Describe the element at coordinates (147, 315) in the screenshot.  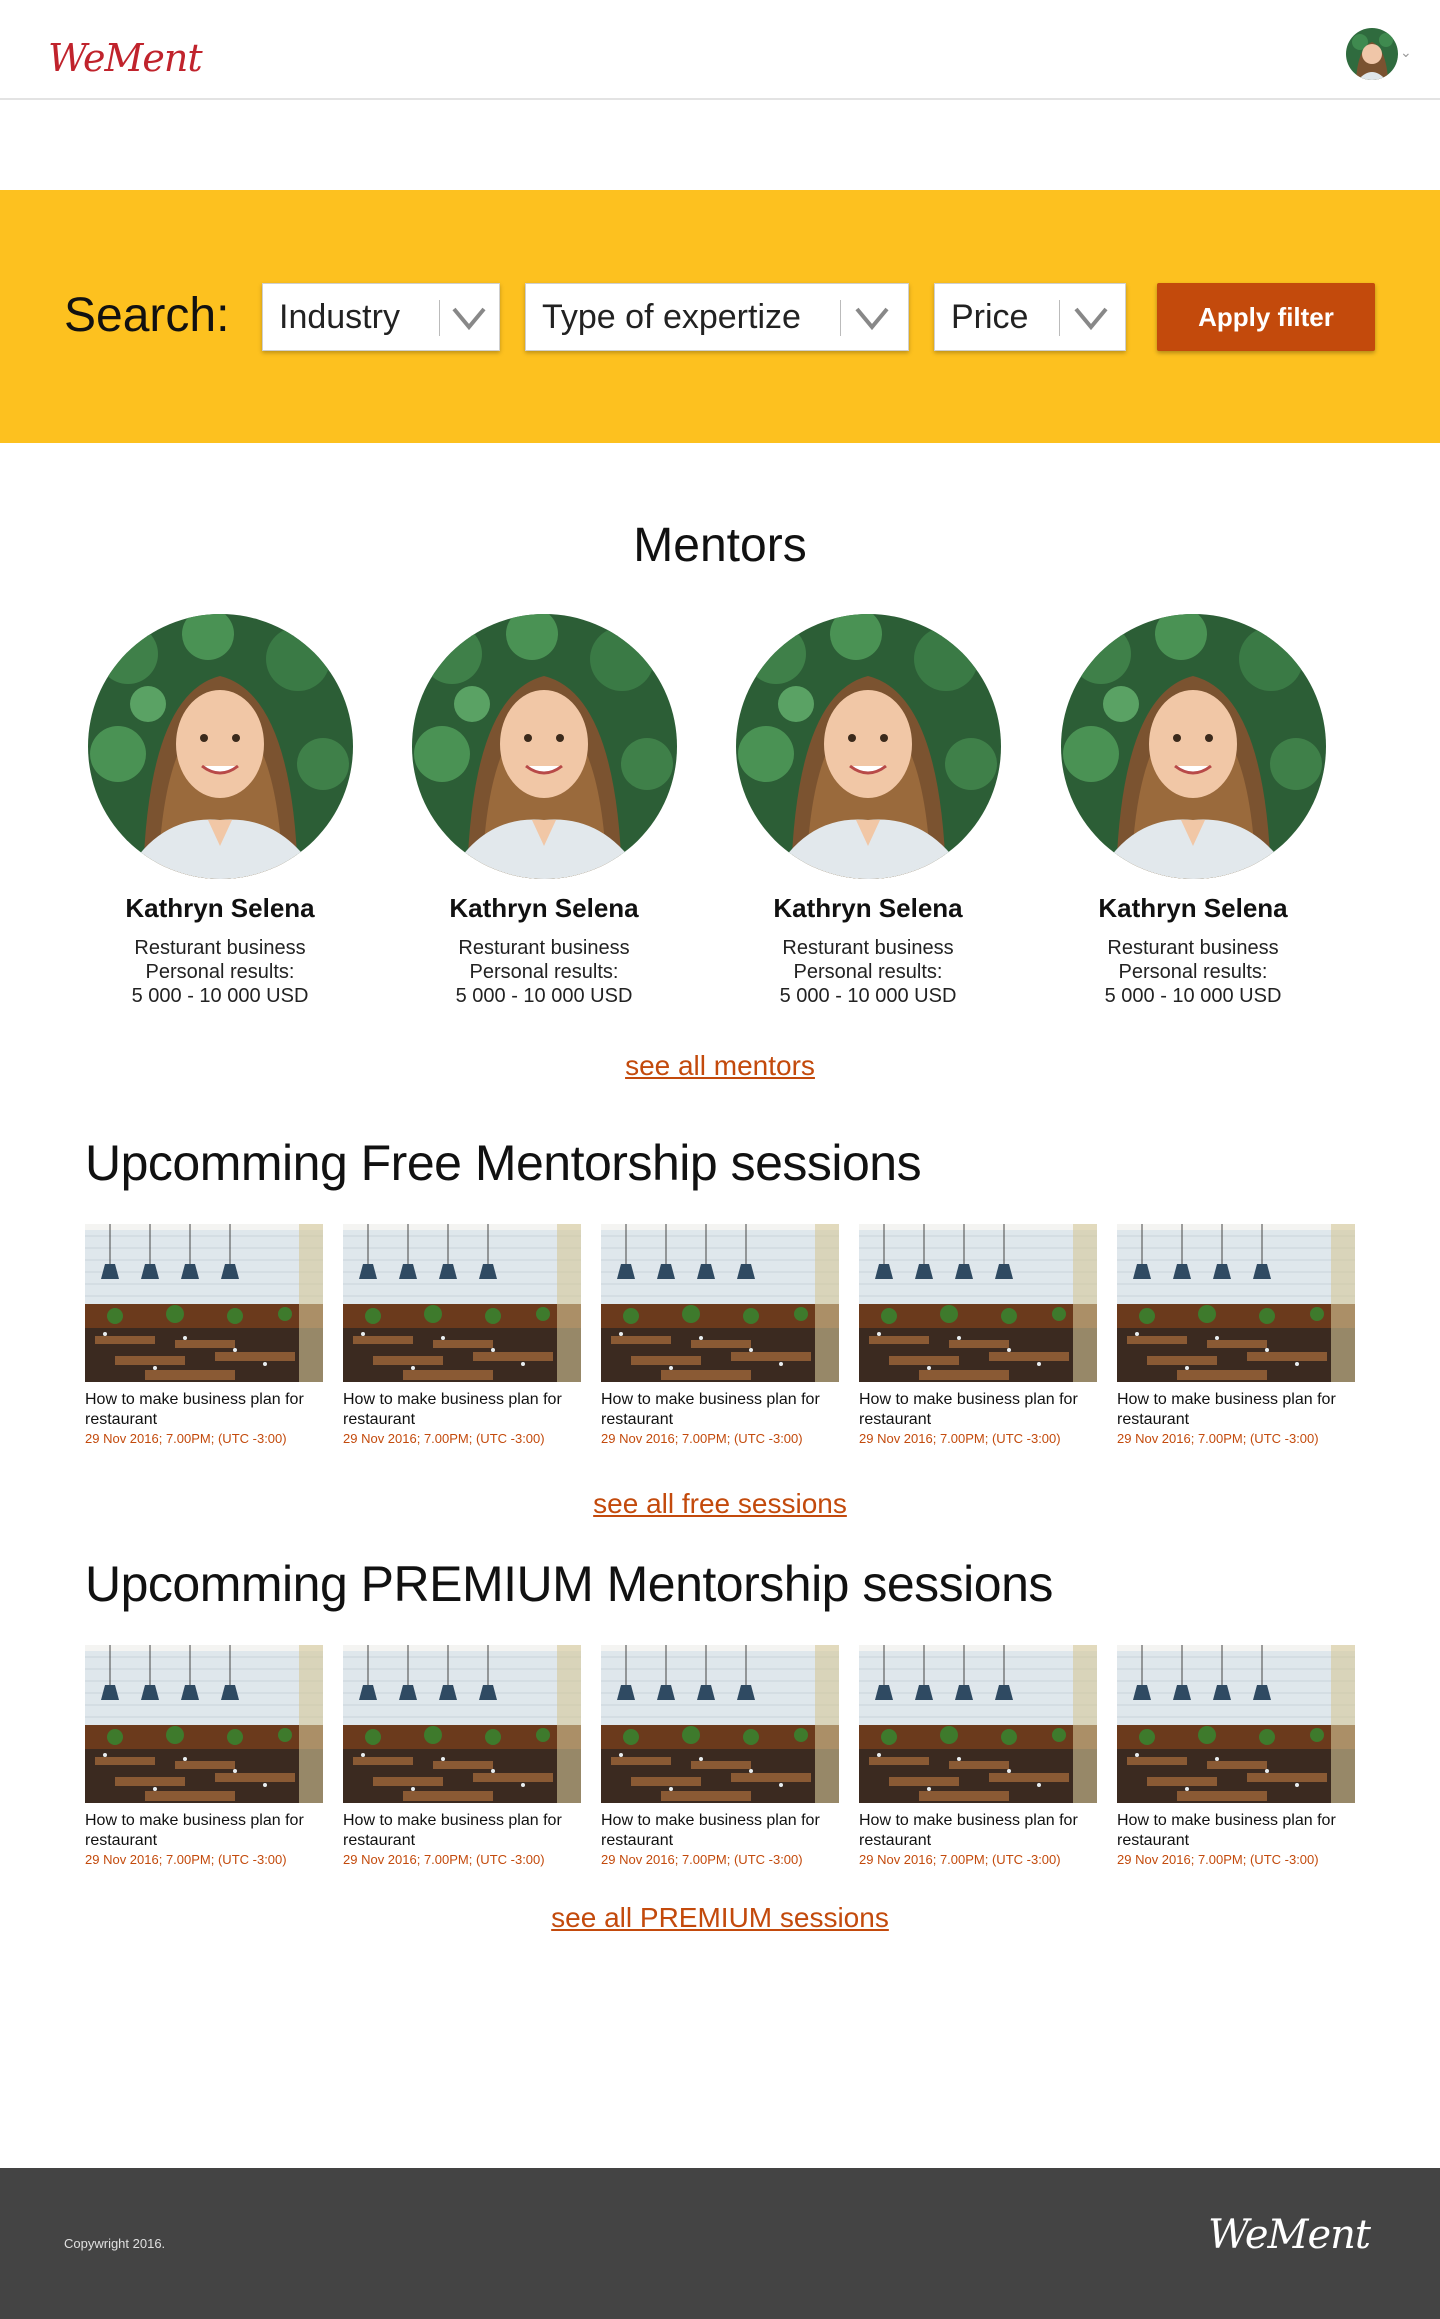
I see `search-label: Search:` at that location.